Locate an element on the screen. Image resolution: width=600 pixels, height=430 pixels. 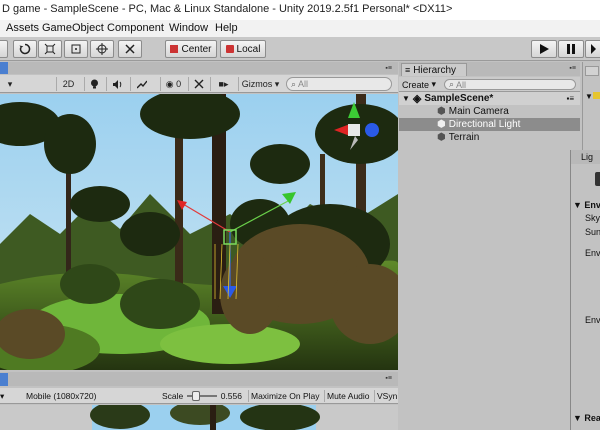
sun-label: Sun is located at coordinates (592, 232).